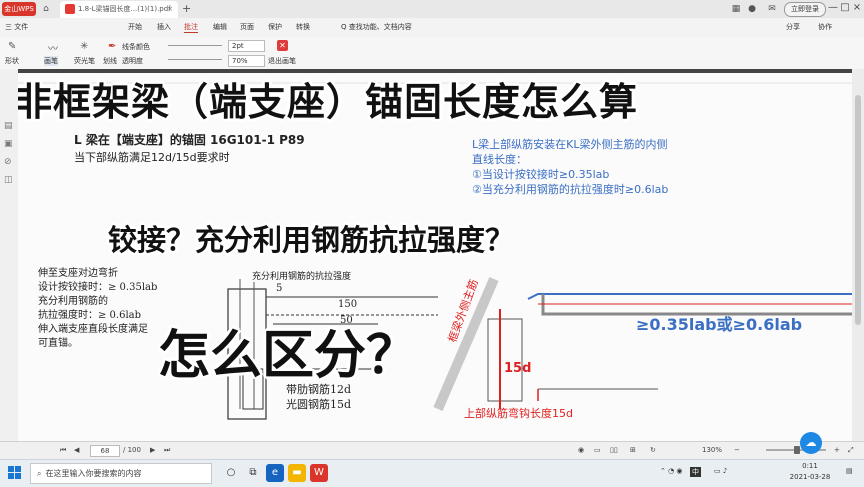 The width and height of the screenshot is (864, 487). I want to click on opacity-input: 70%, so click(246, 61).